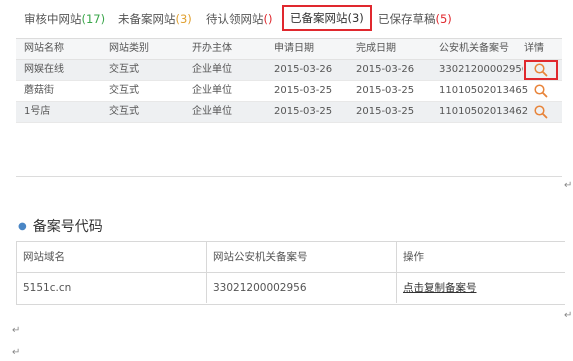  I want to click on site-domain: 5151c.cn, so click(112, 288).